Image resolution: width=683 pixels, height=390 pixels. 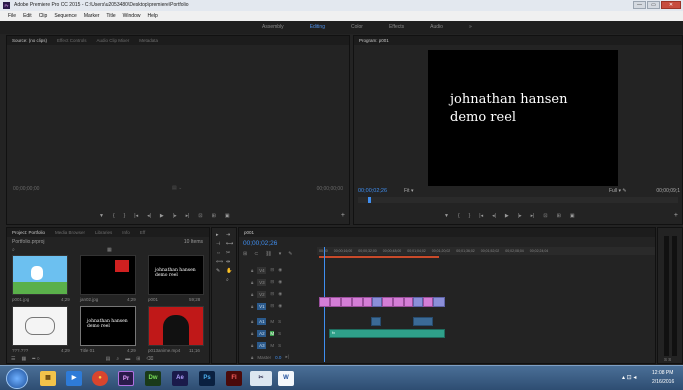 I want to click on step-forward-icon: |▸, so click(x=520, y=216).